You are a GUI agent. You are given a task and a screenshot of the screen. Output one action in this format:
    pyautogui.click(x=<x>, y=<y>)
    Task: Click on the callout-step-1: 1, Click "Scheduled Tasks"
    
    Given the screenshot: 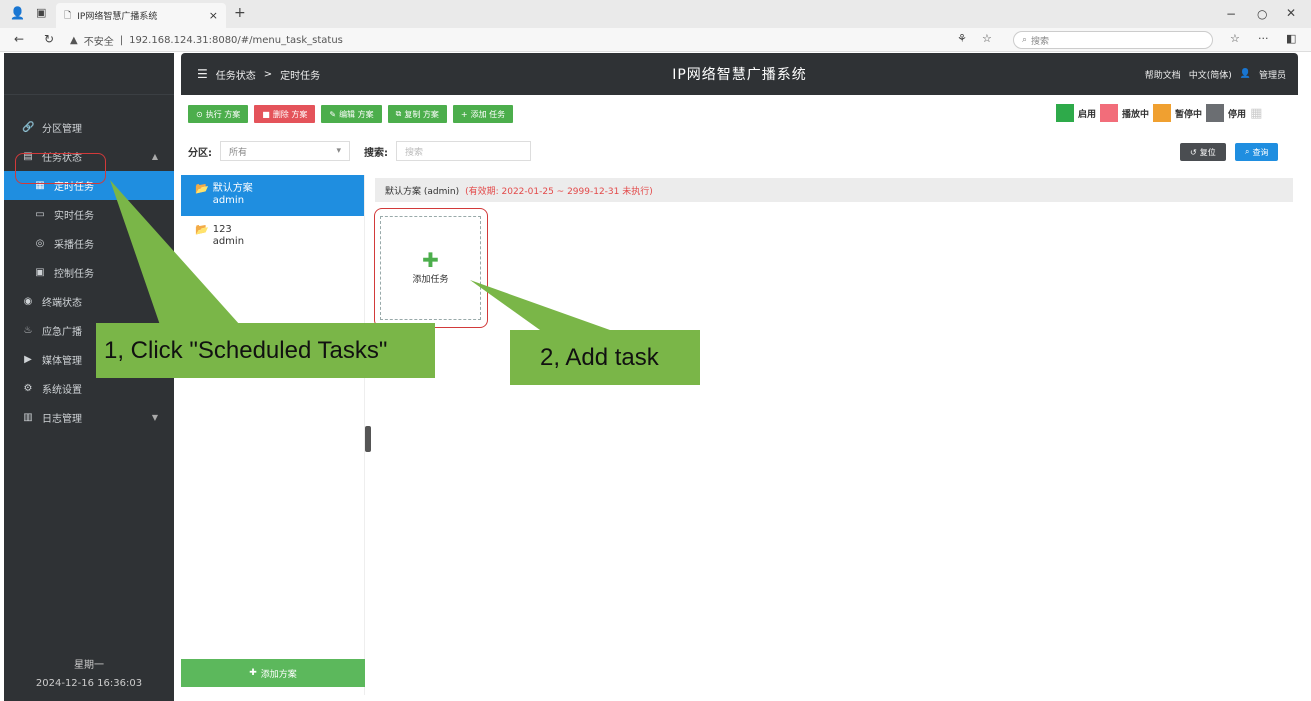 What is the action you would take?
    pyautogui.click(x=265, y=350)
    